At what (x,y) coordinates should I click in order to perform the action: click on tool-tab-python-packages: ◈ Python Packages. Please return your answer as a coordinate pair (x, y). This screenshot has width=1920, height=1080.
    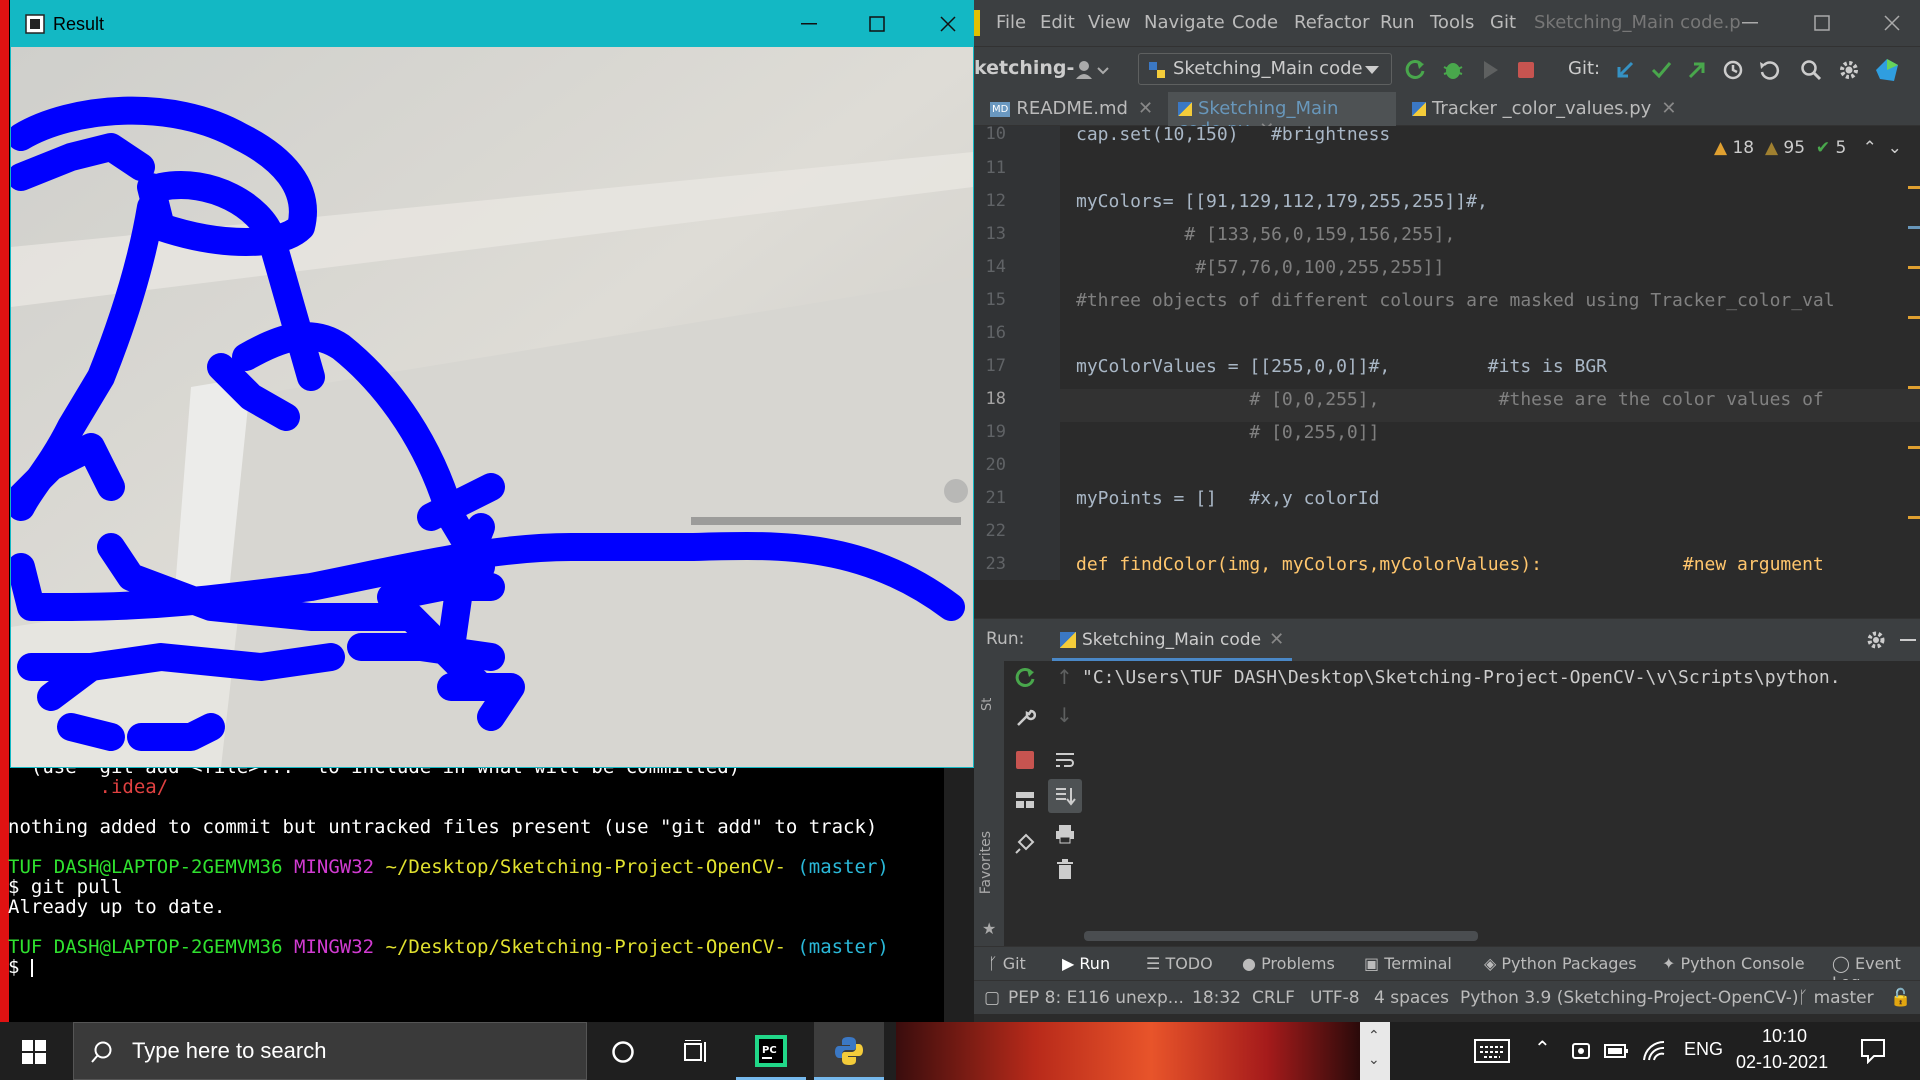
    Looking at the image, I should click on (1560, 963).